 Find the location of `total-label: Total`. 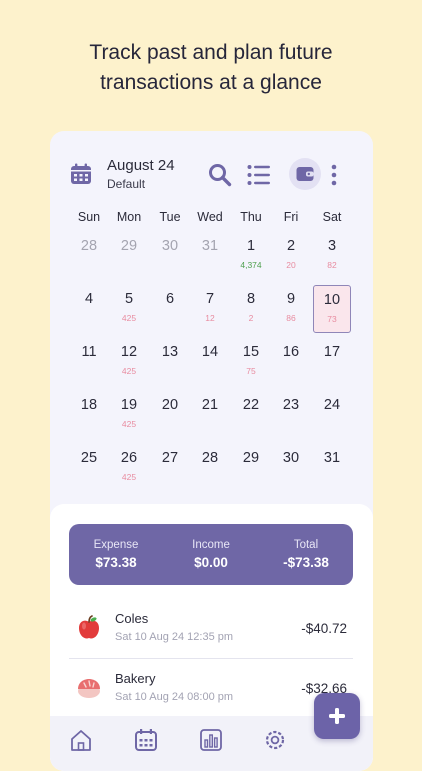

total-label: Total is located at coordinates (306, 545).